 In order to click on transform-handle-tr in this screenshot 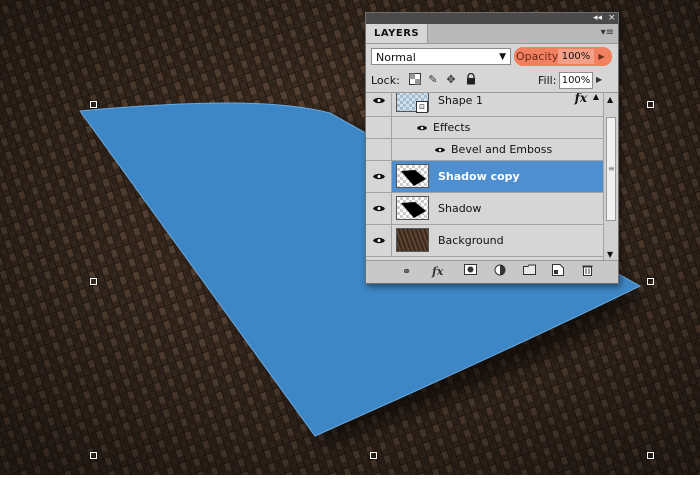, I will do `click(650, 104)`.